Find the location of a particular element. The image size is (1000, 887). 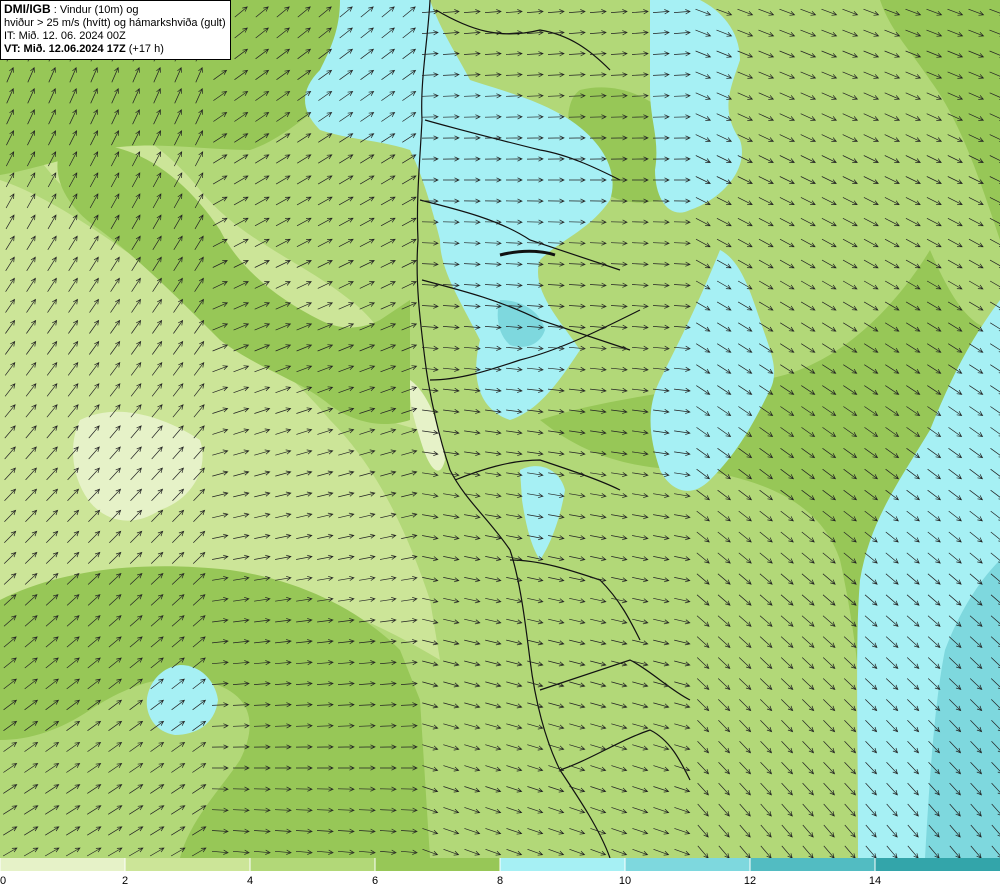

legend-tick-label: 10 is located at coordinates (625, 881).